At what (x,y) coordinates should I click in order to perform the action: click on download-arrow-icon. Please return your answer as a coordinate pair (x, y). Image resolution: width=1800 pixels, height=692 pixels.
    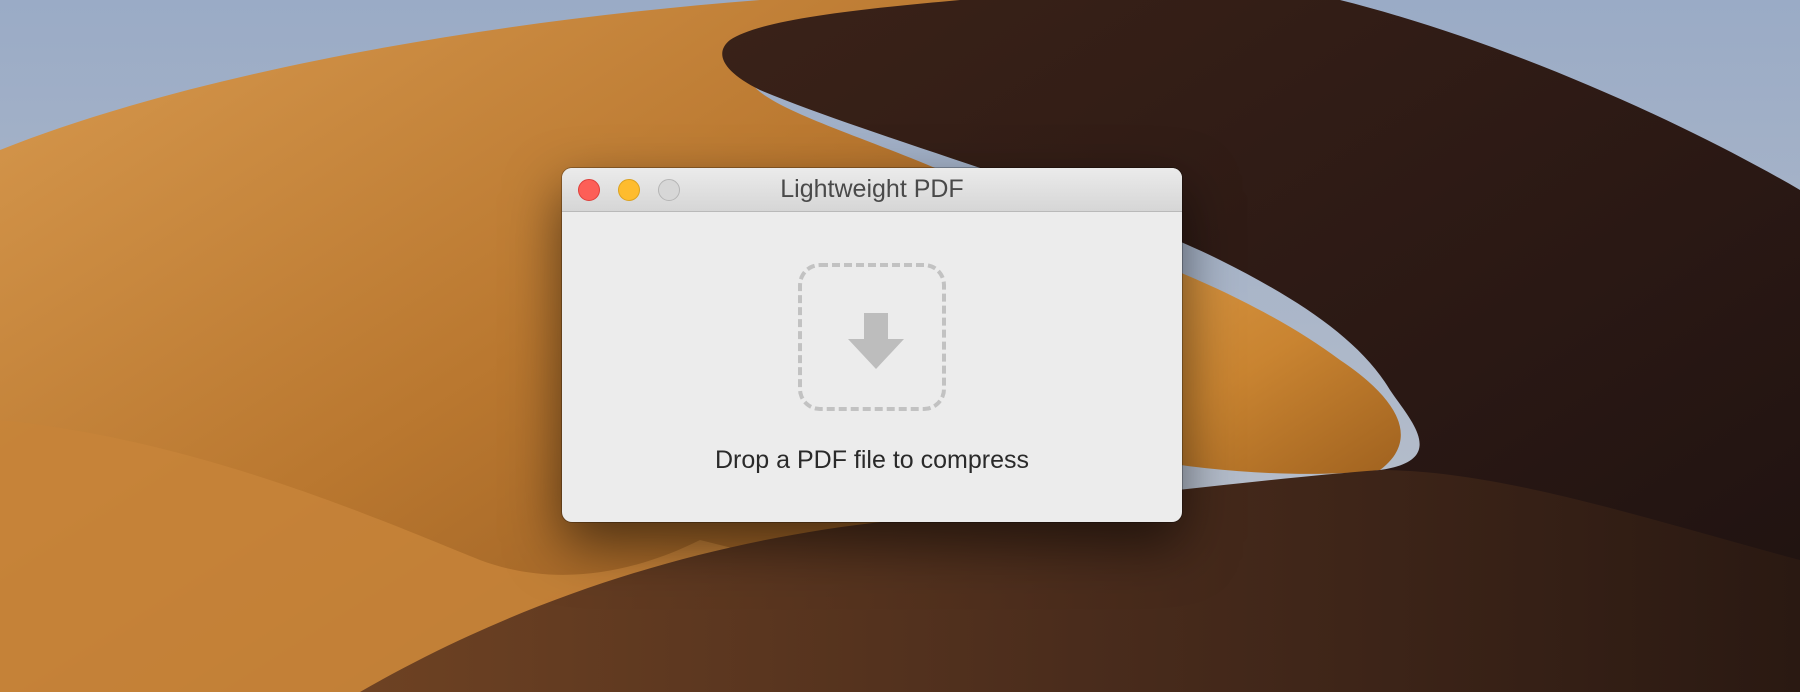
    Looking at the image, I should click on (876, 341).